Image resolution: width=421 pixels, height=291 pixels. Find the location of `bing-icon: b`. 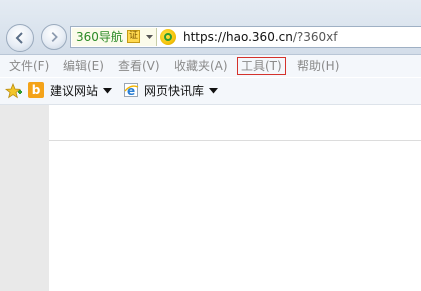

bing-icon: b is located at coordinates (36, 90).